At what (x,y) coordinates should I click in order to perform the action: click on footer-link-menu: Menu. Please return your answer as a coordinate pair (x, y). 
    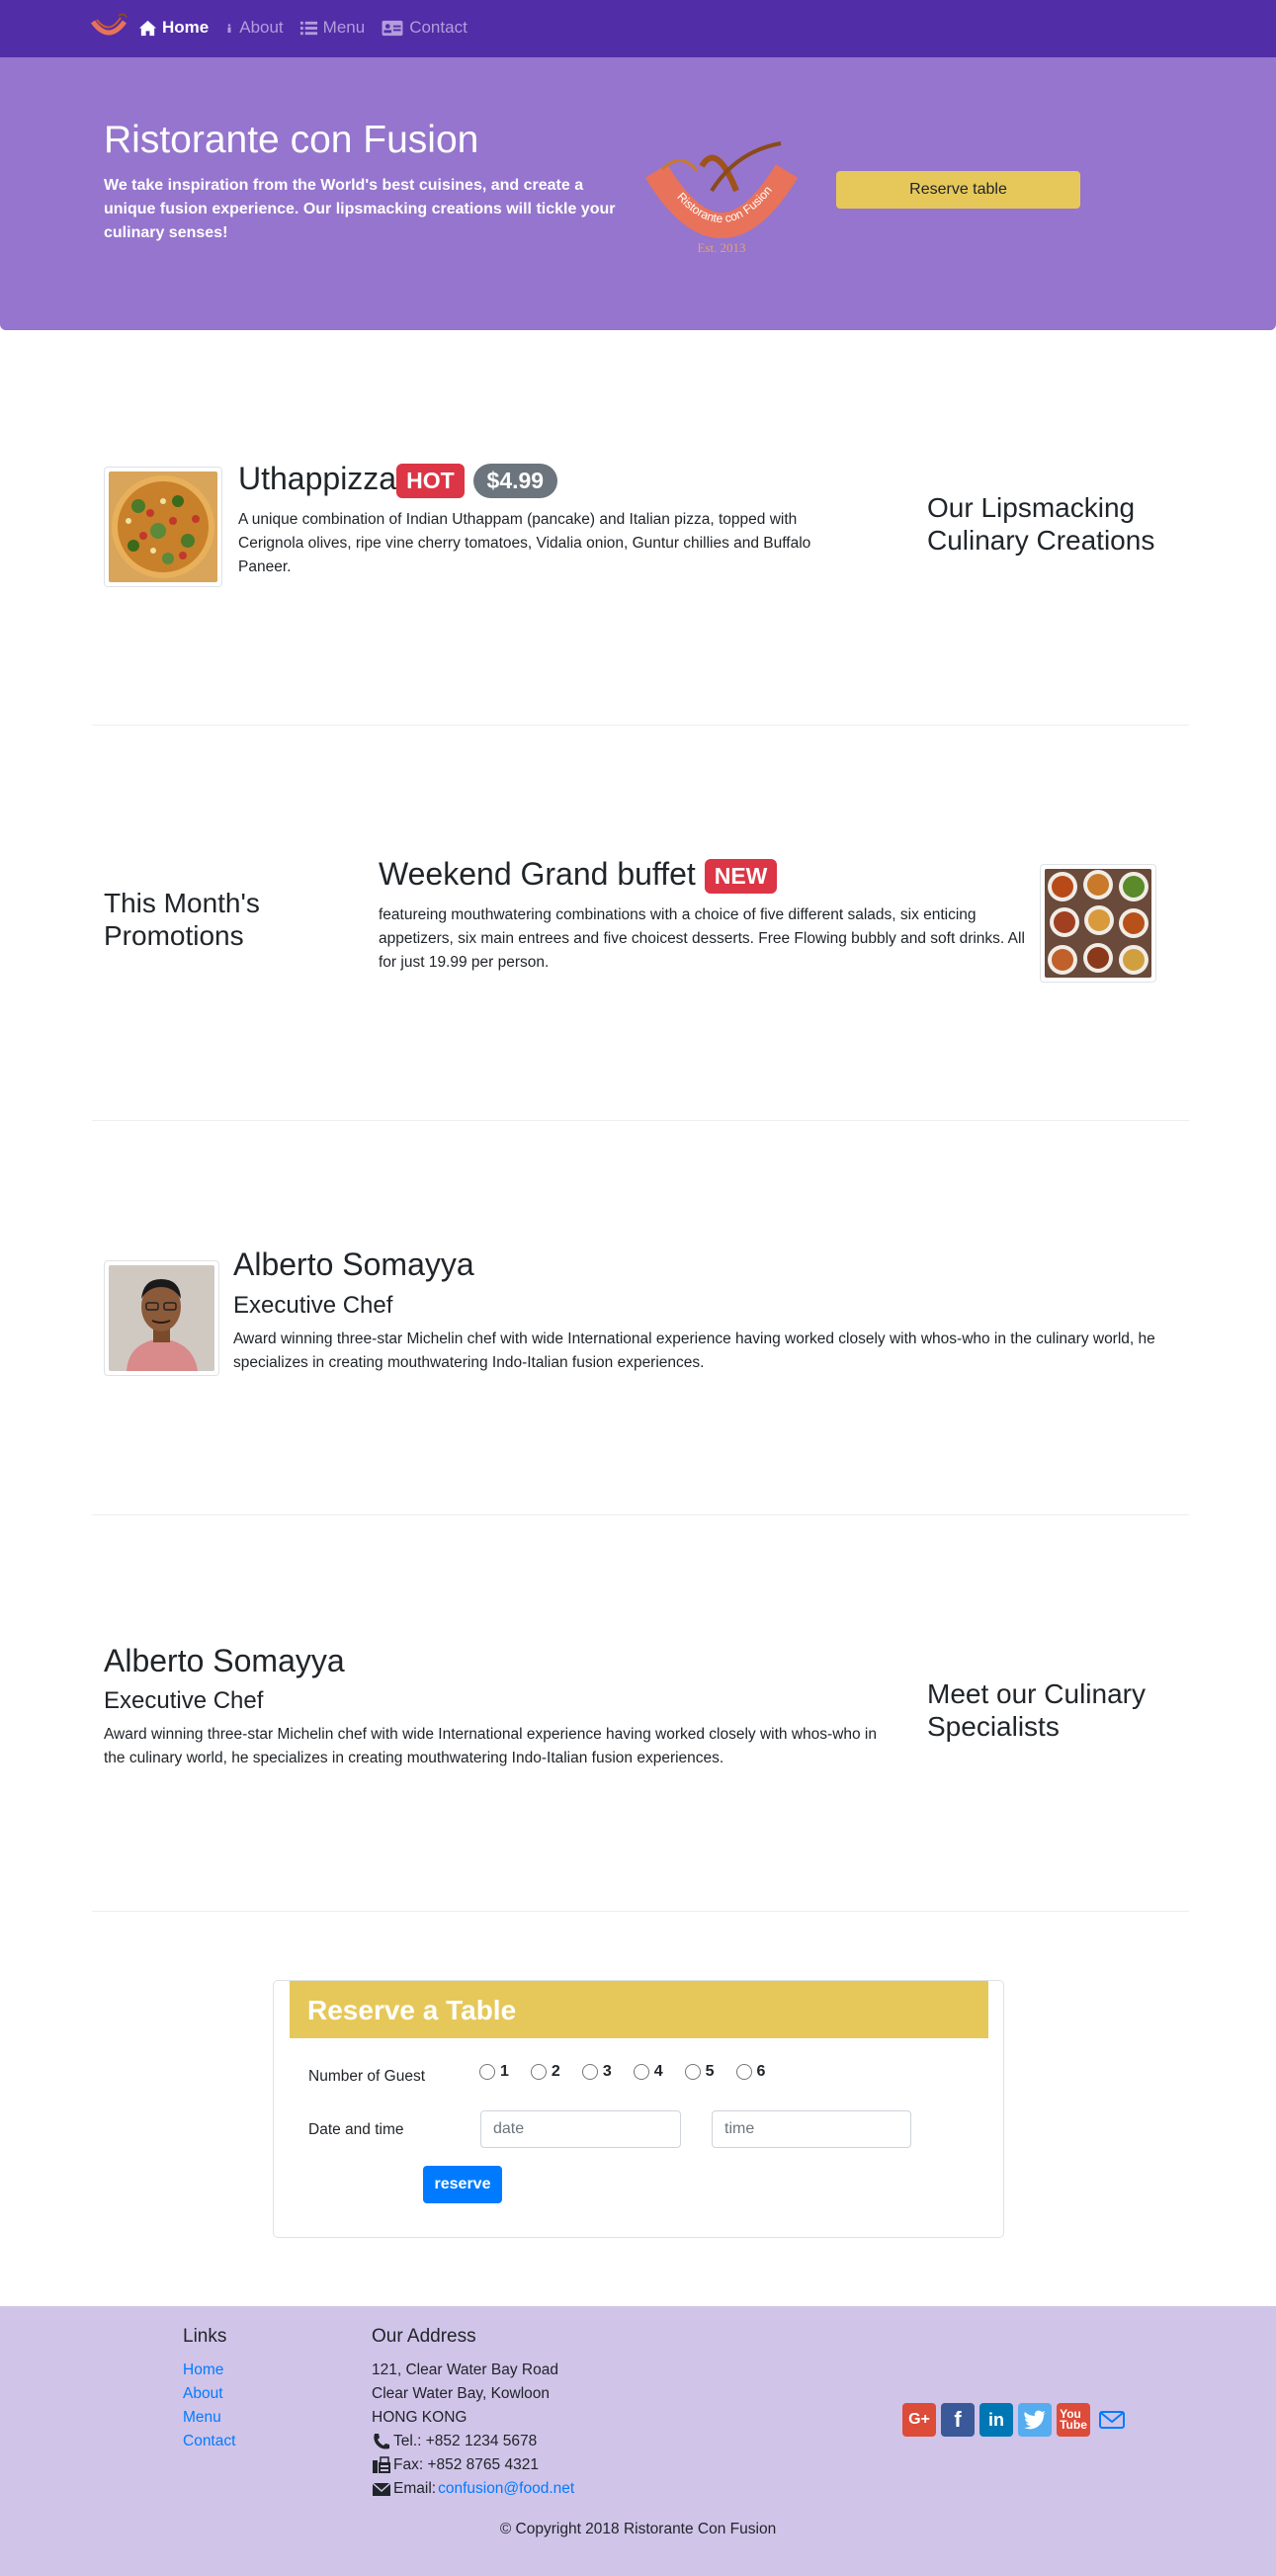
    Looking at the image, I should click on (202, 2417).